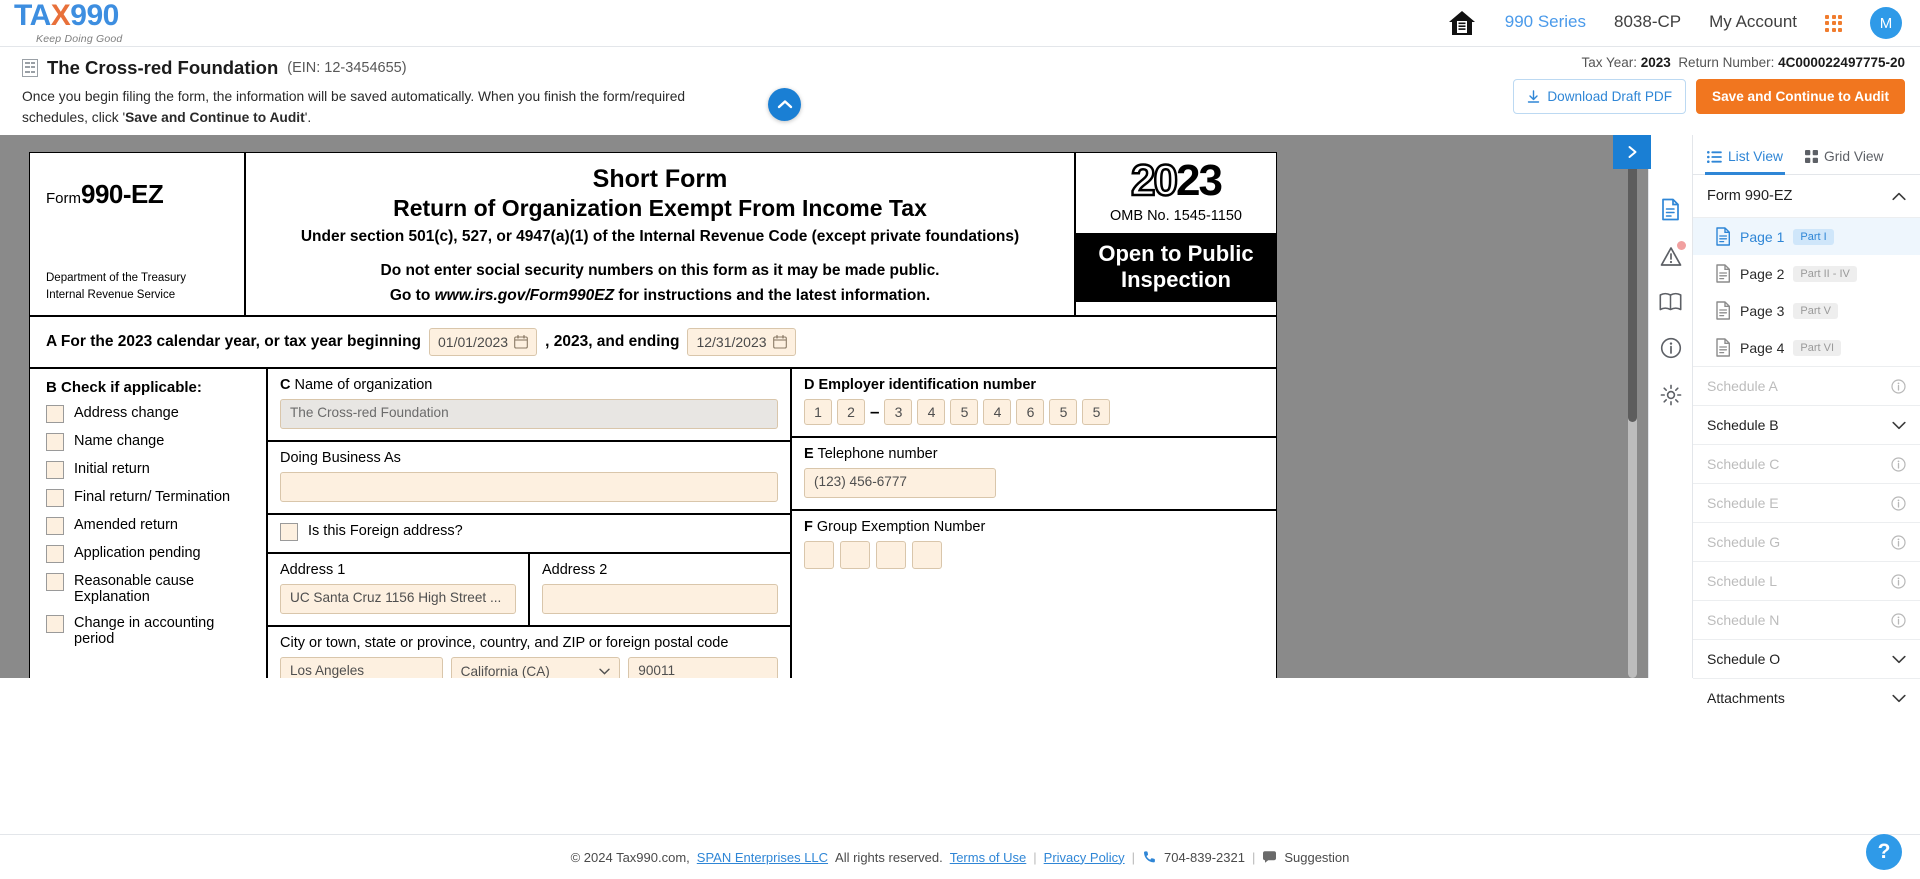 The height and width of the screenshot is (879, 1920). What do you see at coordinates (1806, 385) in the screenshot?
I see `sidebar-item-schedule-a: Schedule A` at bounding box center [1806, 385].